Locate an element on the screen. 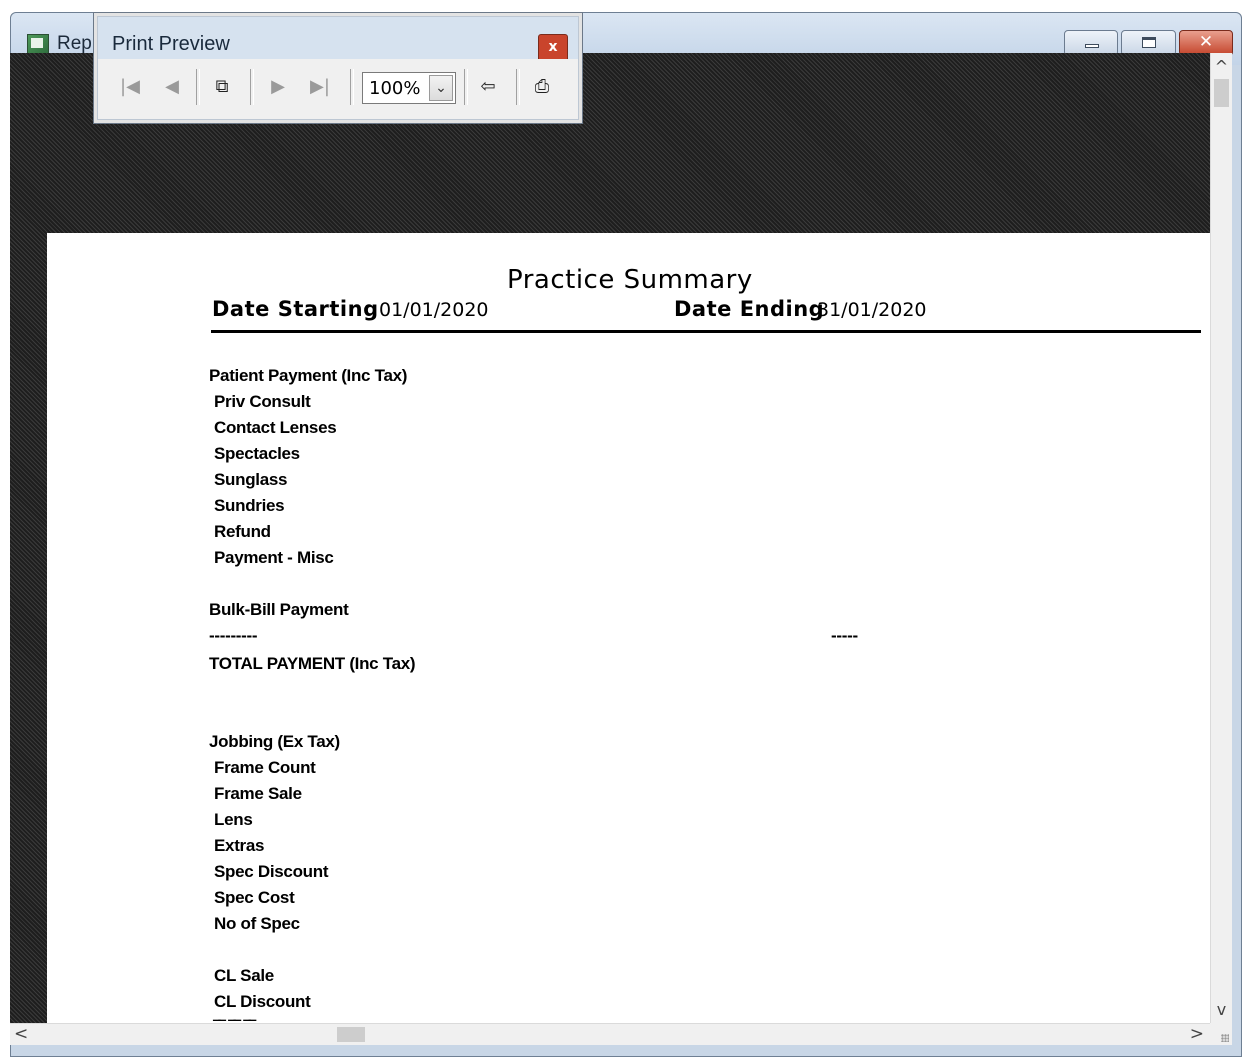 Image resolution: width=1244 pixels, height=1059 pixels. print-preview-title: Print Preview is located at coordinates (171, 44).